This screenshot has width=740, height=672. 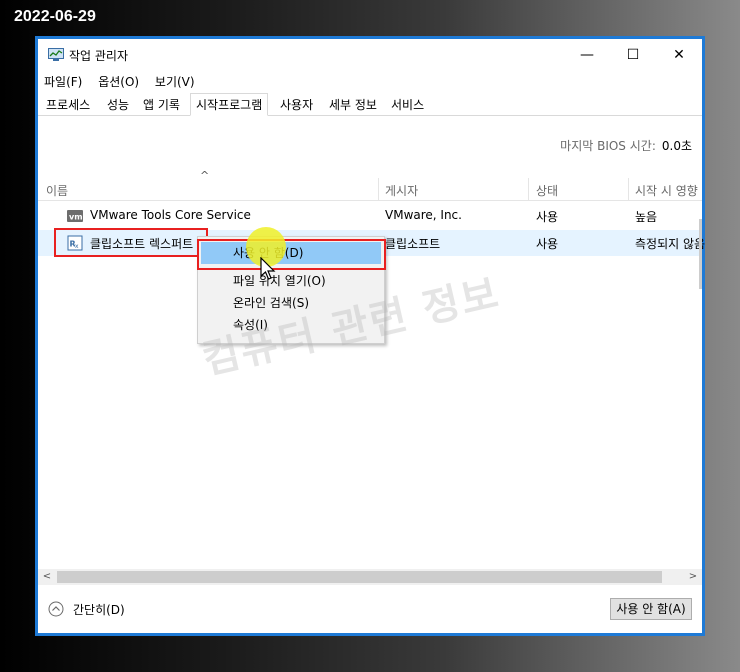 What do you see at coordinates (353, 105) in the screenshot?
I see `tab-details: 세부 정보` at bounding box center [353, 105].